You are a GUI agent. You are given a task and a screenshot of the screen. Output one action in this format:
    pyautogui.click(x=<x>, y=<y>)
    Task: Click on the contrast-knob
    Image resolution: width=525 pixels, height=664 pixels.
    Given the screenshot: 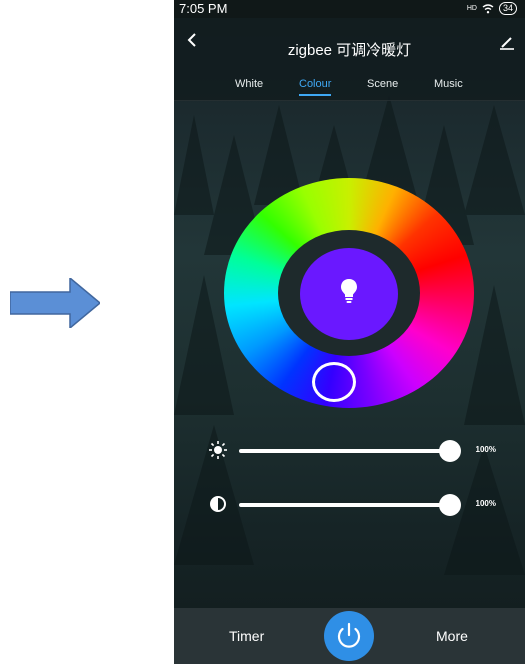 What is the action you would take?
    pyautogui.click(x=450, y=505)
    